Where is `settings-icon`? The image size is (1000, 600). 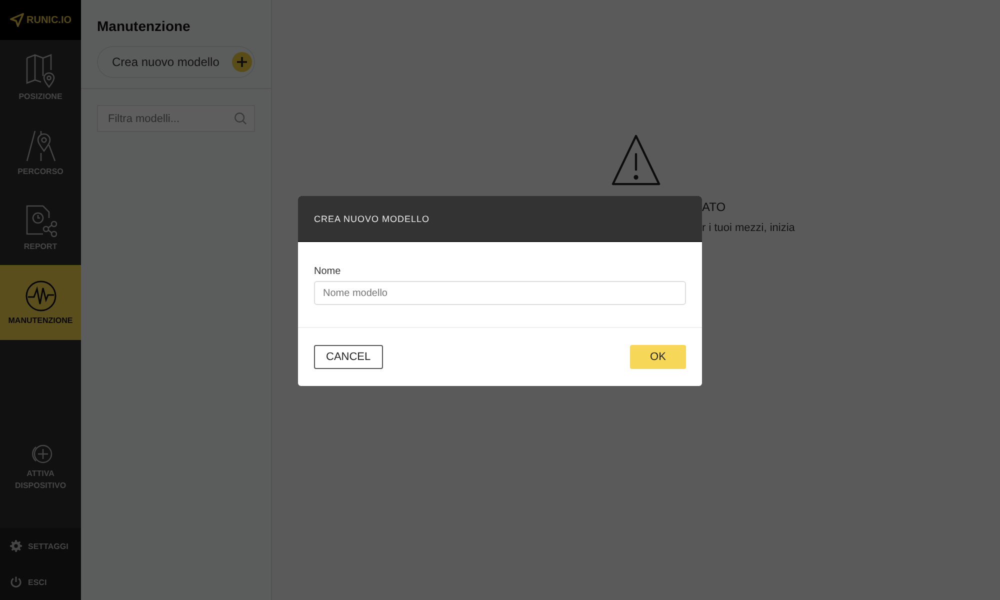
settings-icon is located at coordinates (16, 546).